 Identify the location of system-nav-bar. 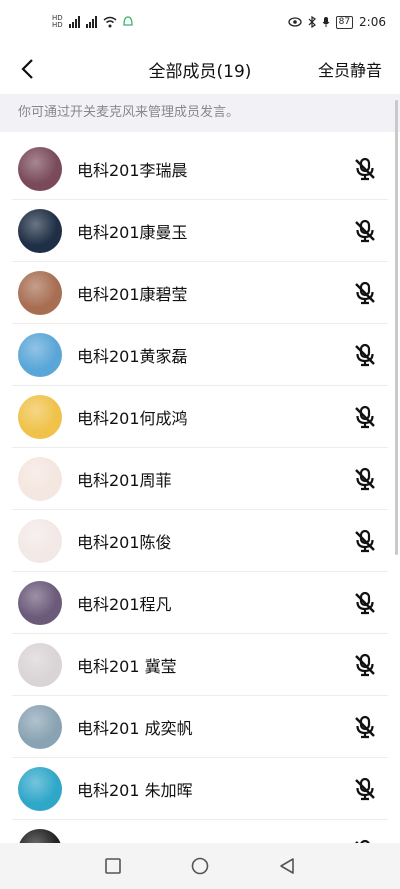
(200, 866).